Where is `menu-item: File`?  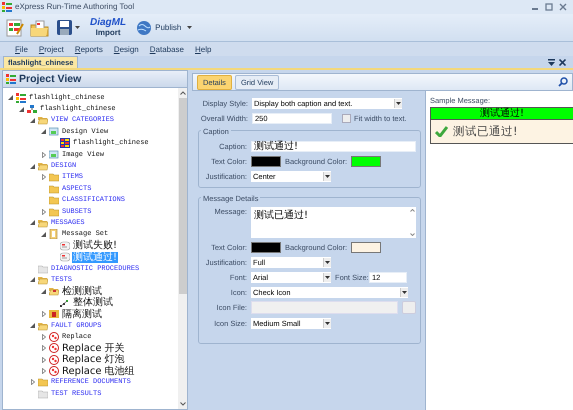 menu-item: File is located at coordinates (21, 49).